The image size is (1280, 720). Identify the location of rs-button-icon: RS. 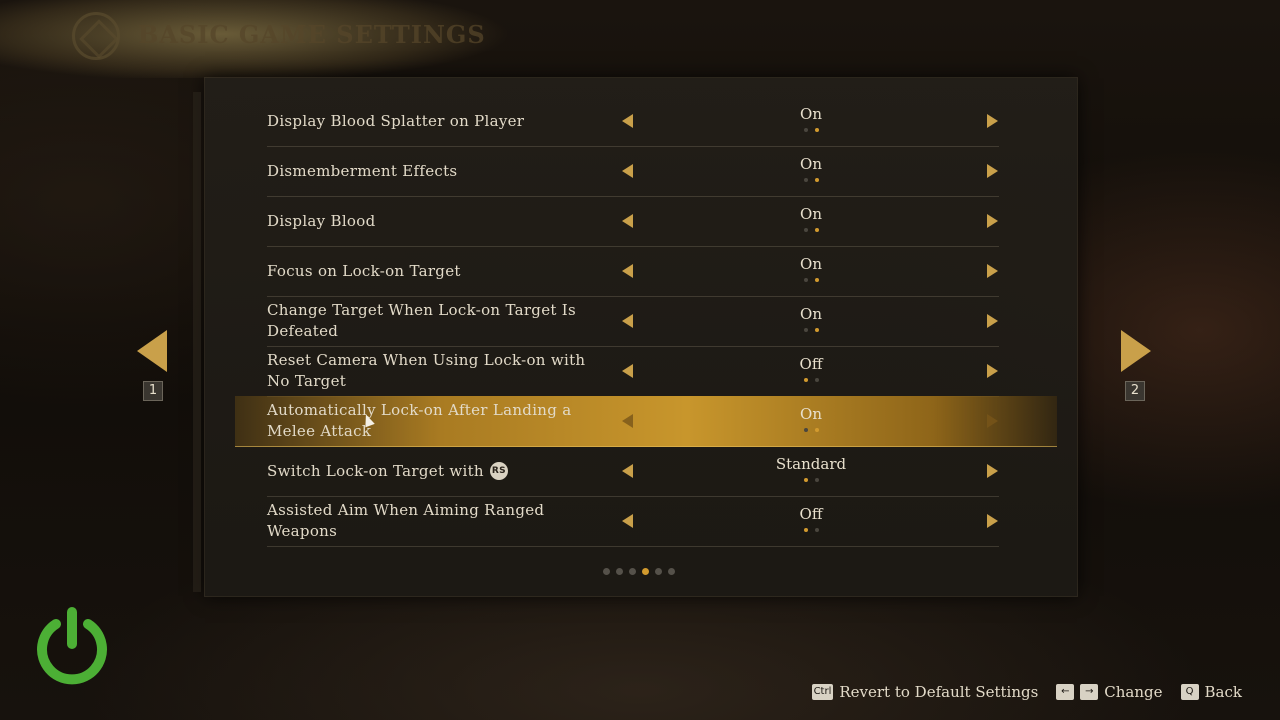
(498, 471).